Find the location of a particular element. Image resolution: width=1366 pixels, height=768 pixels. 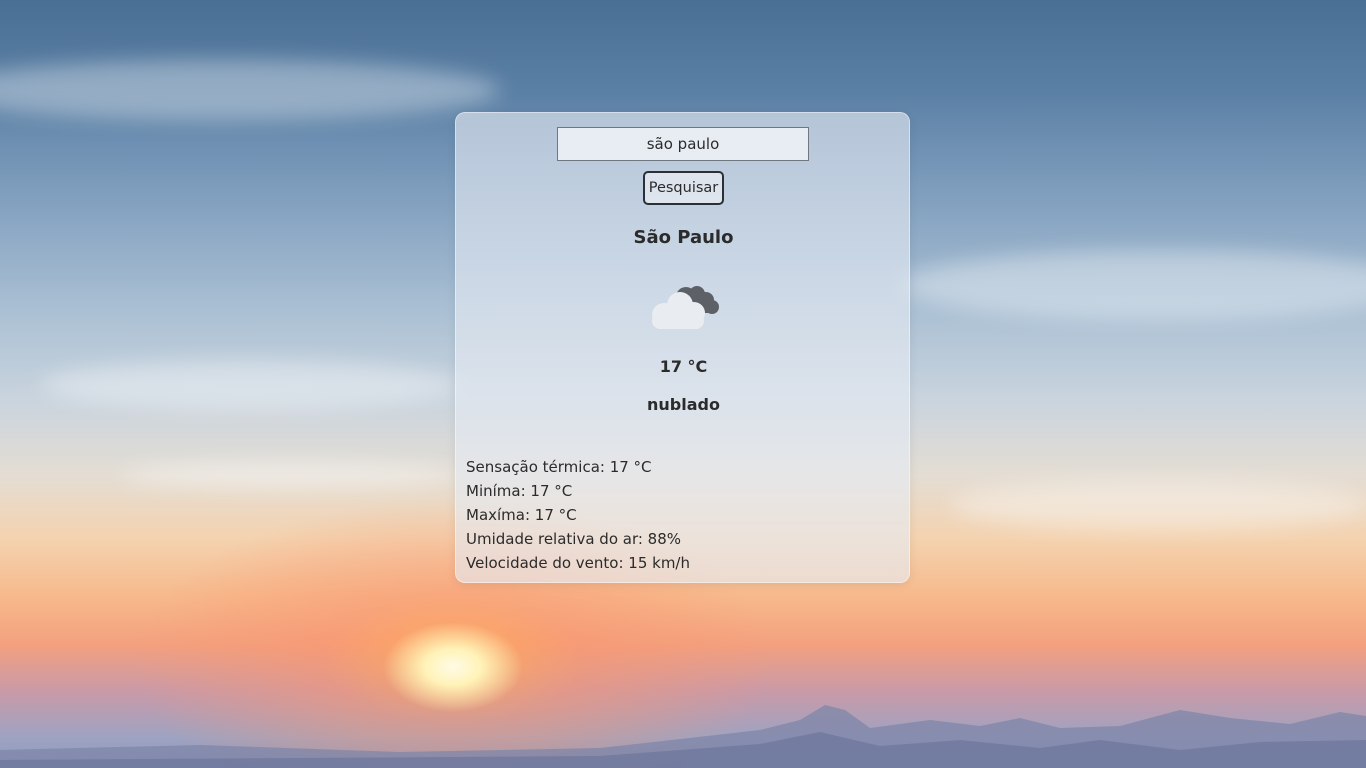

mountains-silhouette is located at coordinates (683, 736).